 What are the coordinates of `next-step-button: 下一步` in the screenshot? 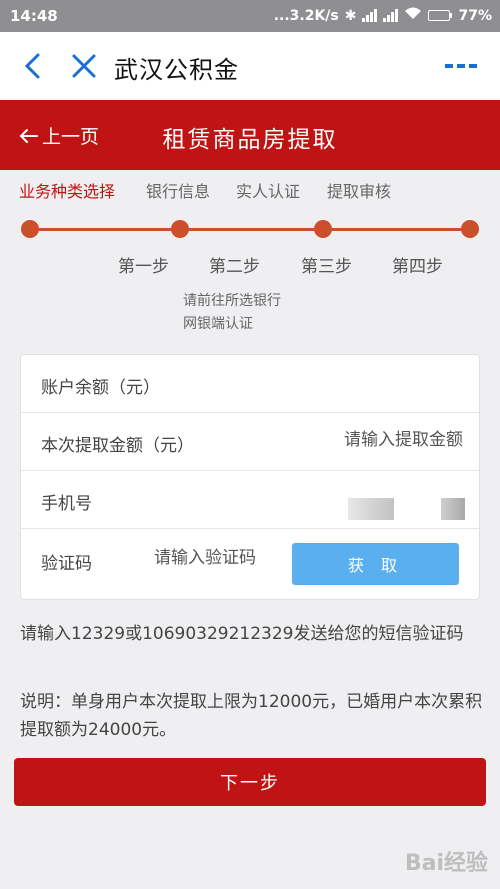 It's located at (250, 782).